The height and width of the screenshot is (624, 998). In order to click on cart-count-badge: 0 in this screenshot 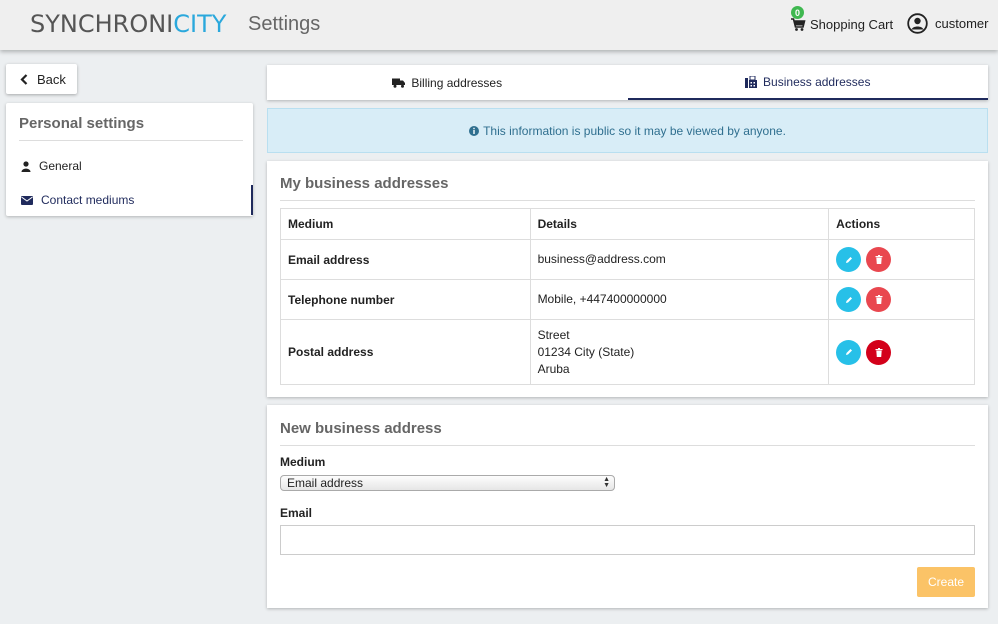, I will do `click(797, 12)`.